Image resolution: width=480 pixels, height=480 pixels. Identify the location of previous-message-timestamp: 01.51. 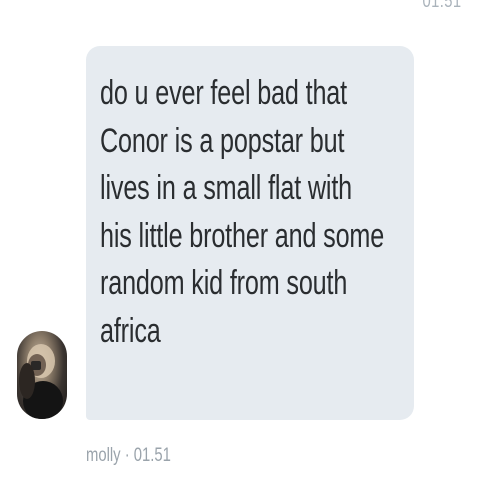
(442, 5).